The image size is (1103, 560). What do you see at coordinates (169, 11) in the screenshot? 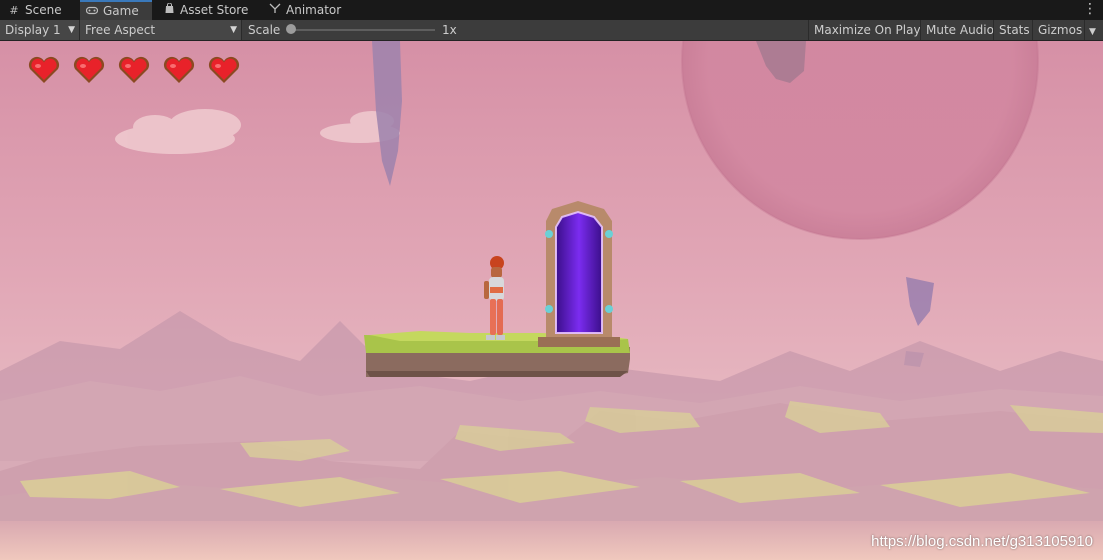
I see `asset-store-bag-icon` at bounding box center [169, 11].